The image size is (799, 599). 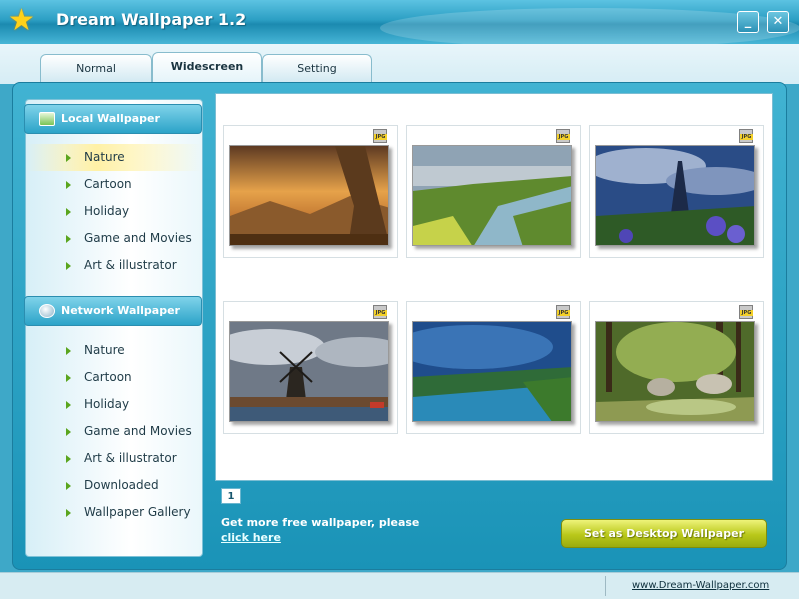 I want to click on sidebar-item-network-game-and-movies: Game and Movies, so click(x=114, y=431).